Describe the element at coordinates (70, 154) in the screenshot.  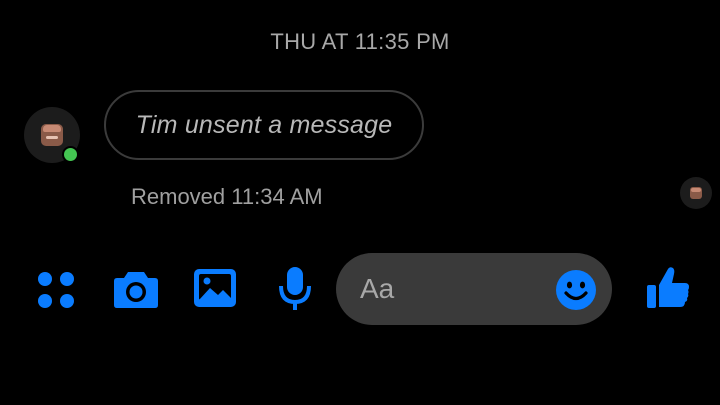
I see `online-status-indicator` at that location.